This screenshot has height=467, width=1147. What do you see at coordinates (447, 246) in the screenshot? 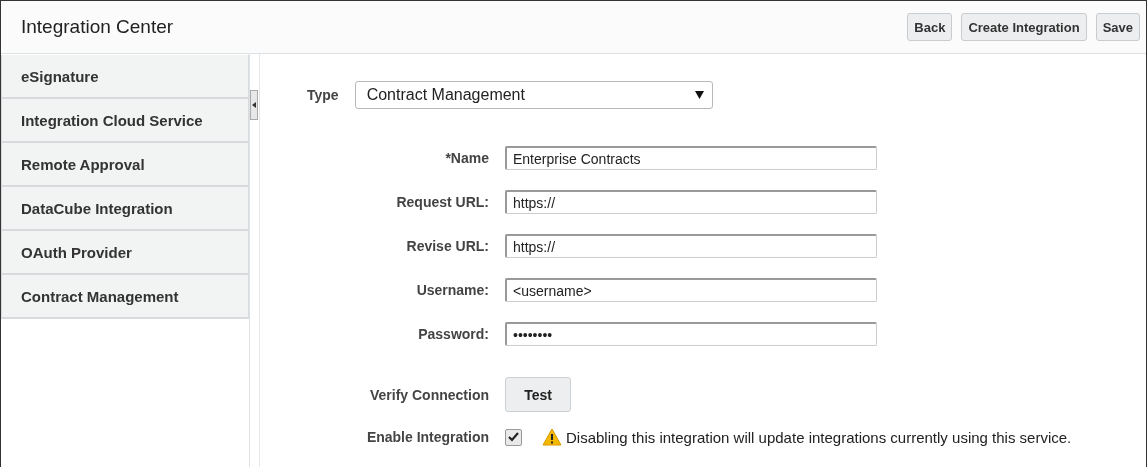
I see `field-label: Revise URL:` at bounding box center [447, 246].